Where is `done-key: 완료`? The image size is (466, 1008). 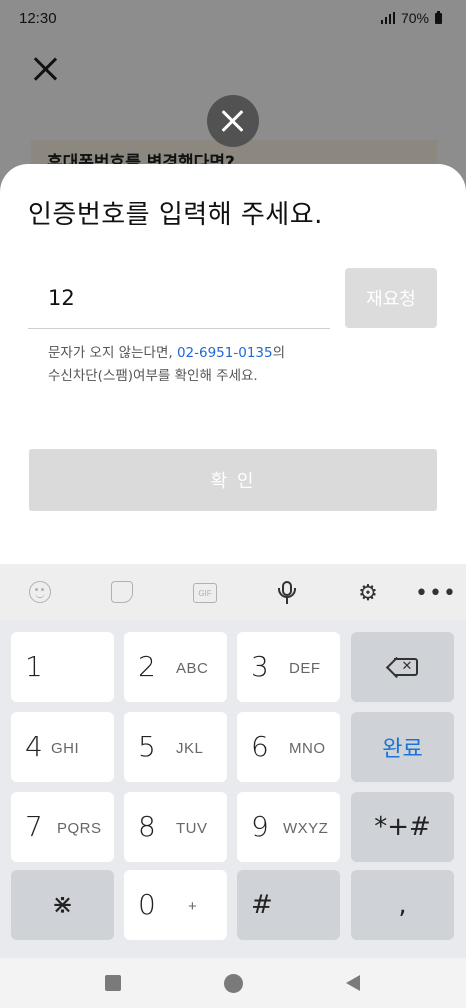
done-key: 완료 is located at coordinates (402, 747).